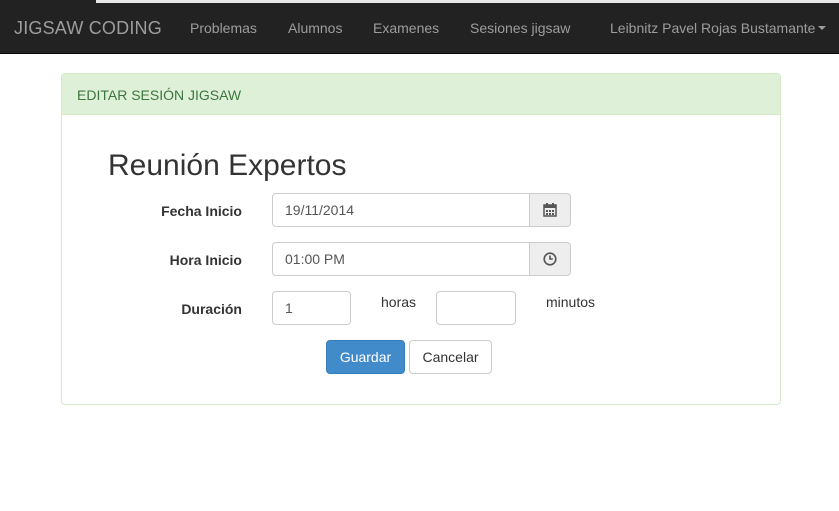 Image resolution: width=839 pixels, height=511 pixels. What do you see at coordinates (223, 28) in the screenshot?
I see `nav-link-problemas: Problemas` at bounding box center [223, 28].